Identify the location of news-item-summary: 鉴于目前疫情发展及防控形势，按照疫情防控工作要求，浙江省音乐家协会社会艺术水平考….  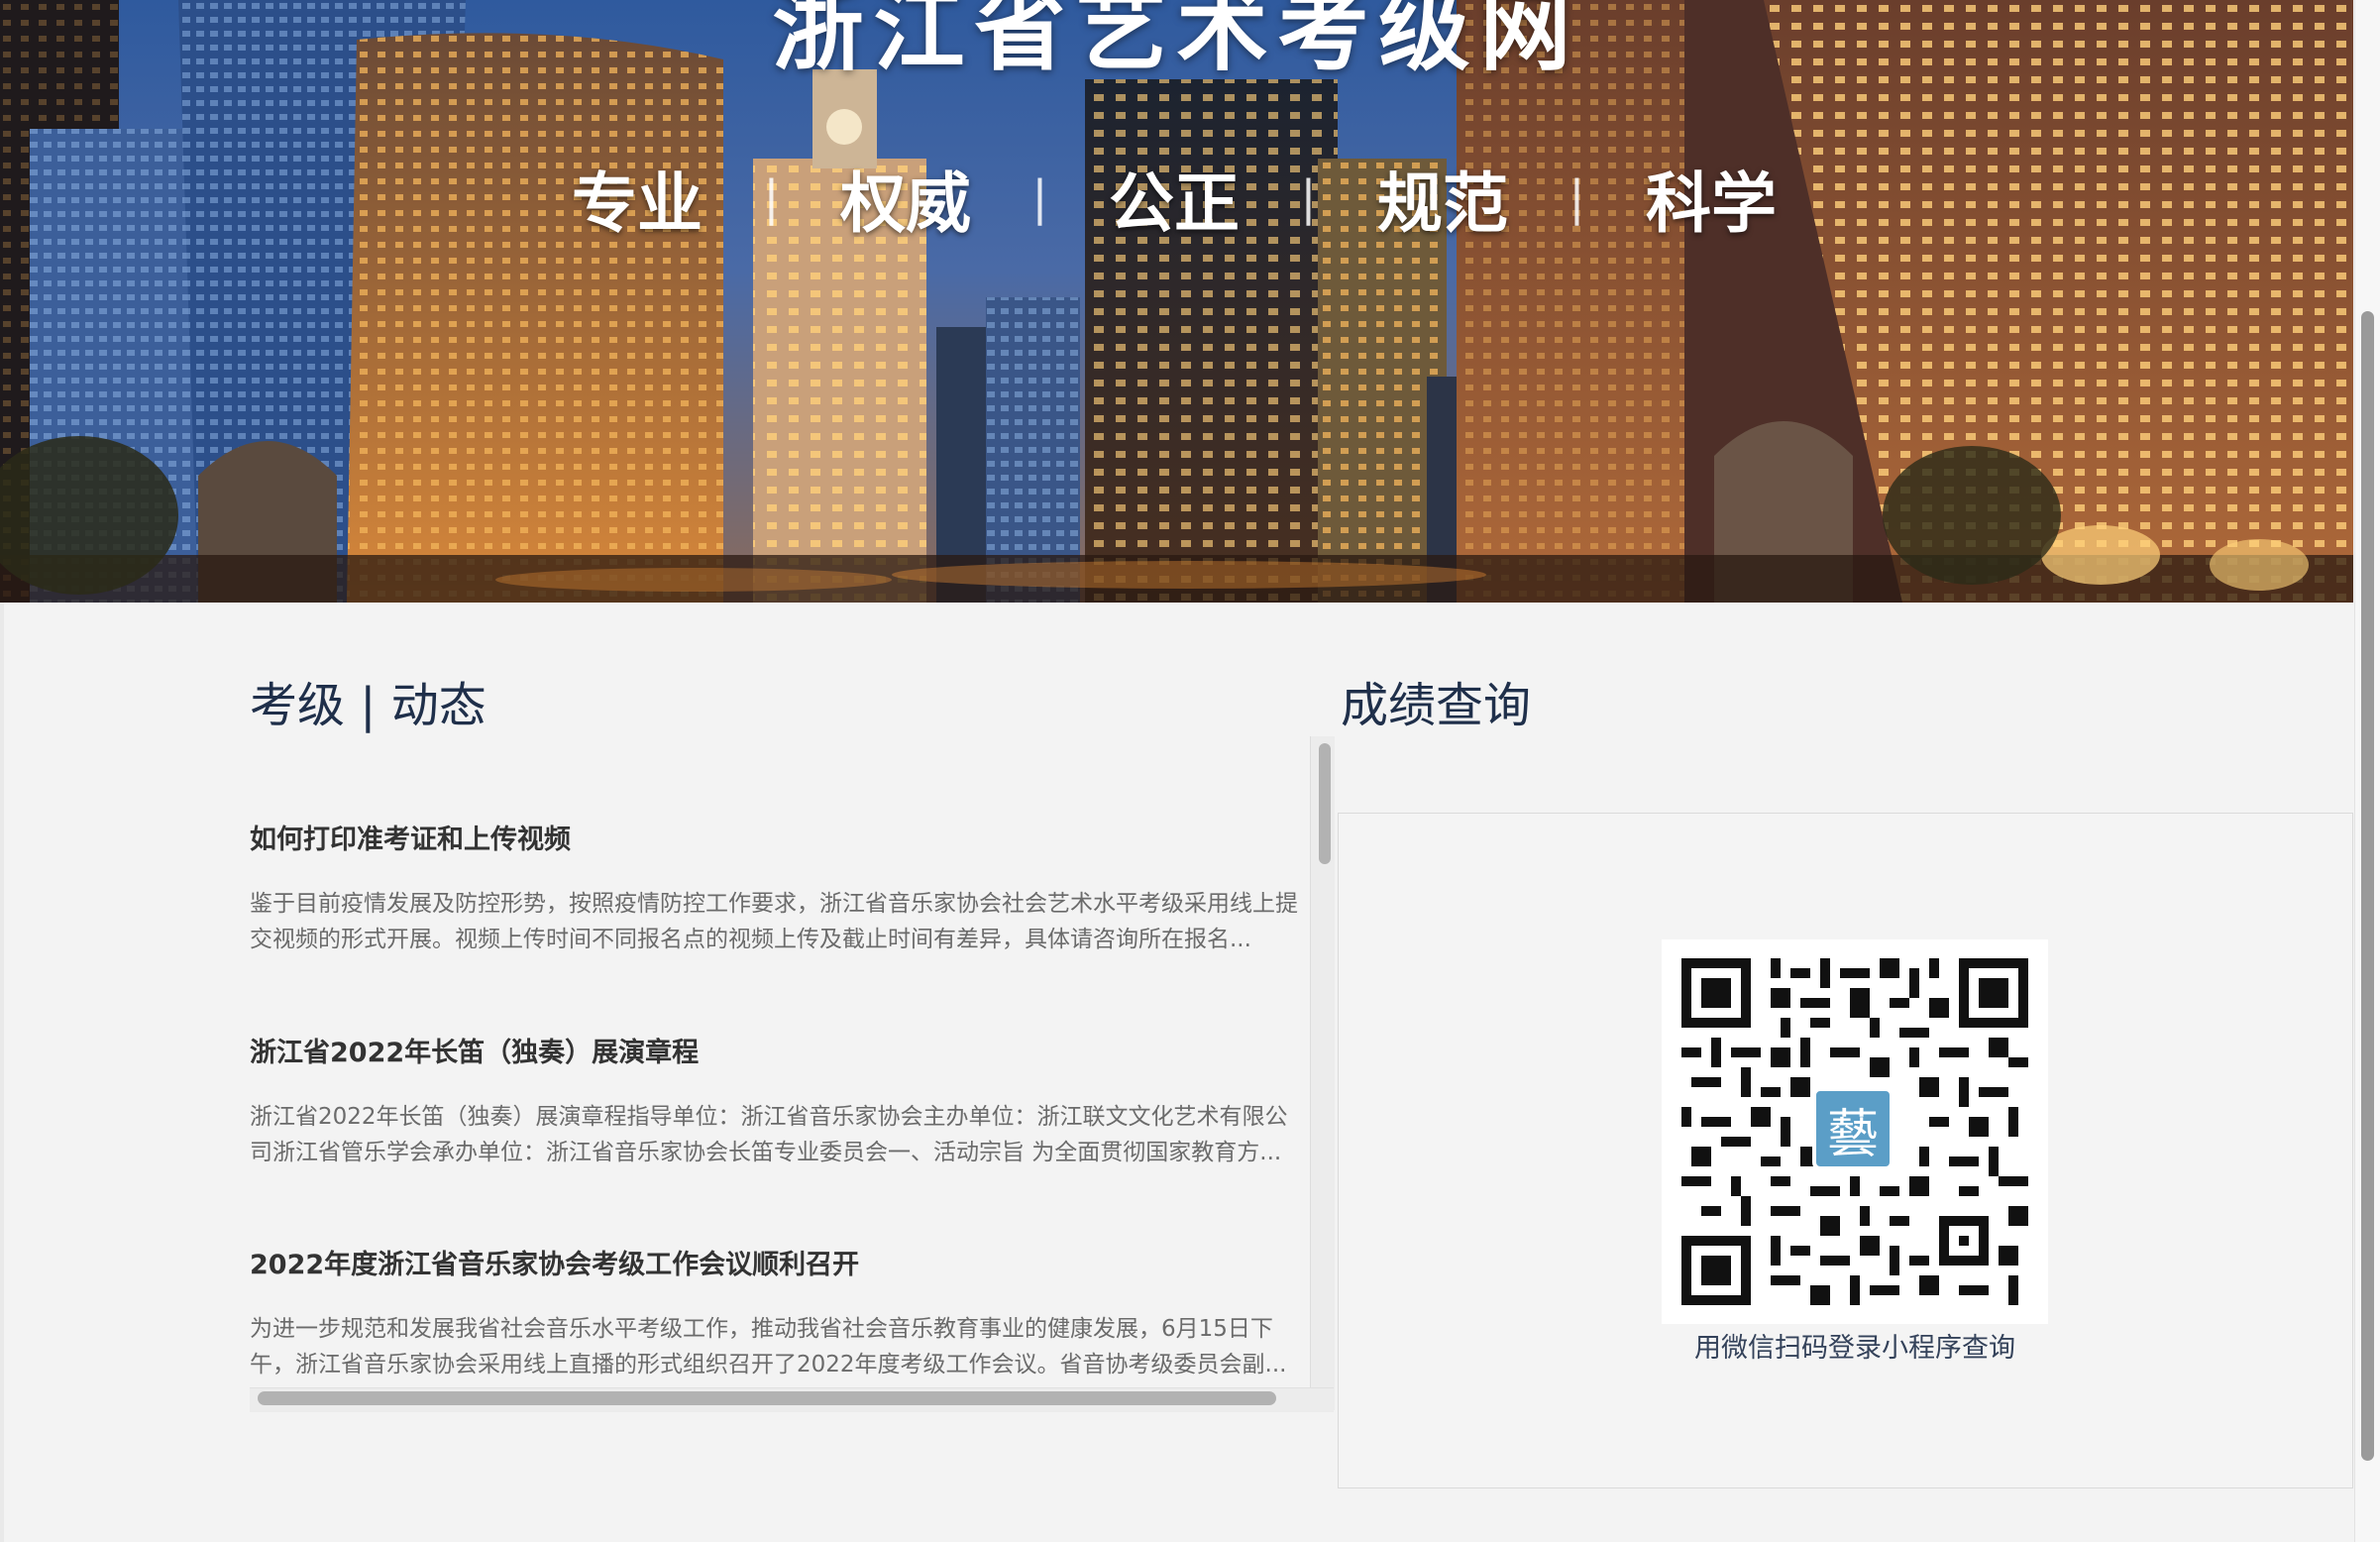
(774, 921).